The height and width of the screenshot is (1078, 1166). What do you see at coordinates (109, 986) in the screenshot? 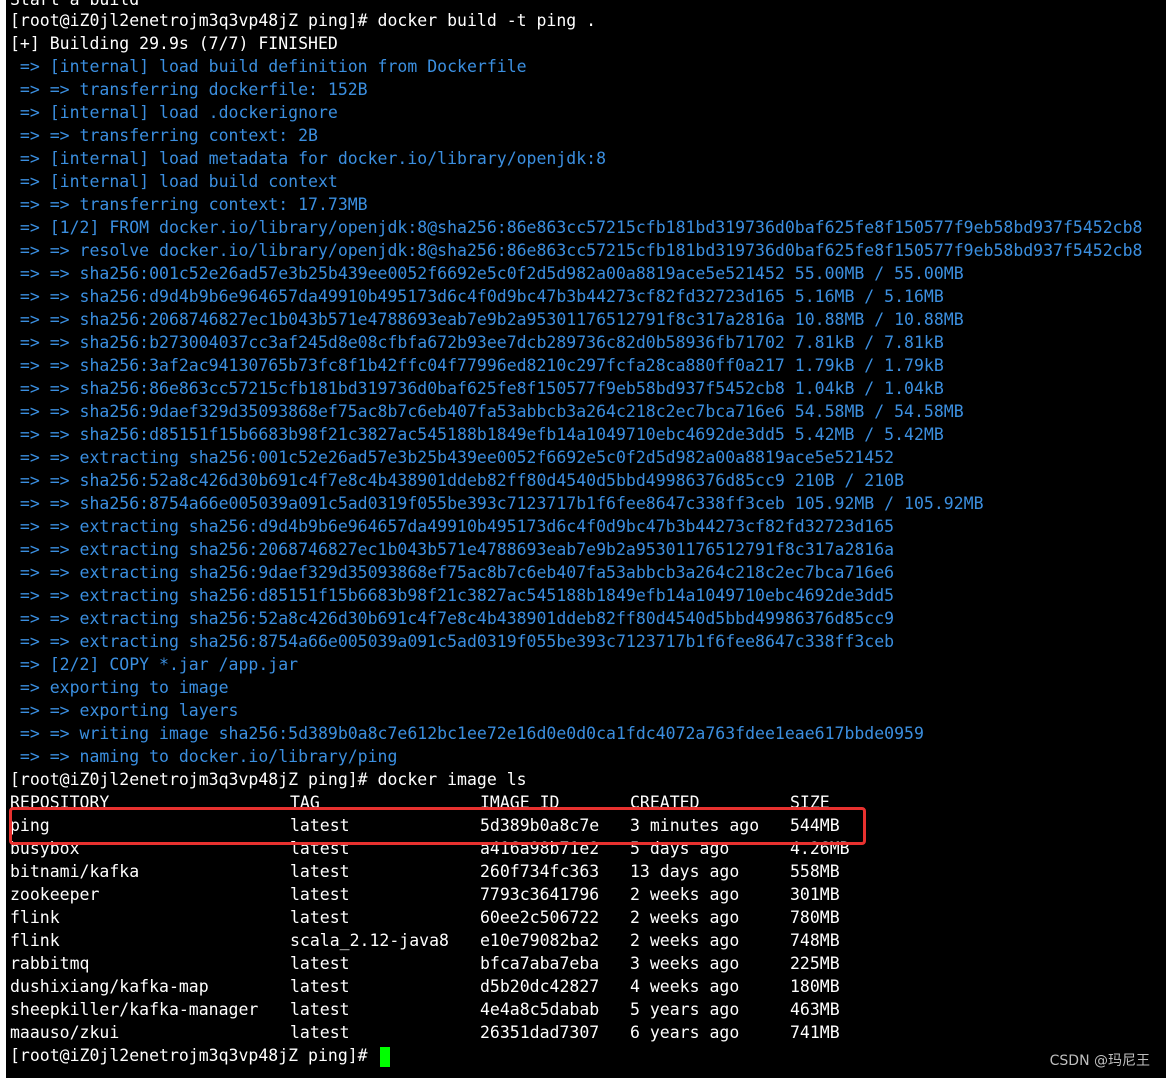
I see `cell-repository: dushixiang/kafka-map` at bounding box center [109, 986].